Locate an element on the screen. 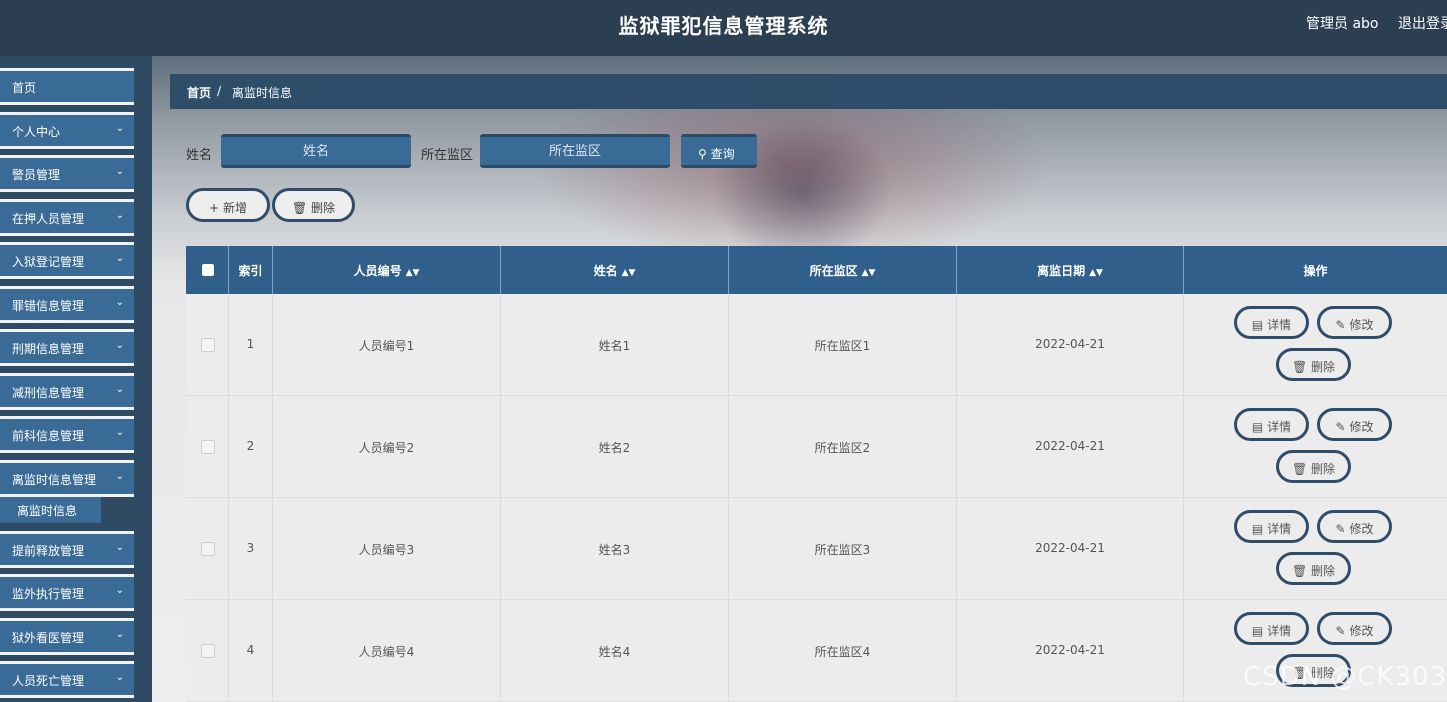 This screenshot has height=702, width=1447. cell-area: 所在监区1 is located at coordinates (843, 344).